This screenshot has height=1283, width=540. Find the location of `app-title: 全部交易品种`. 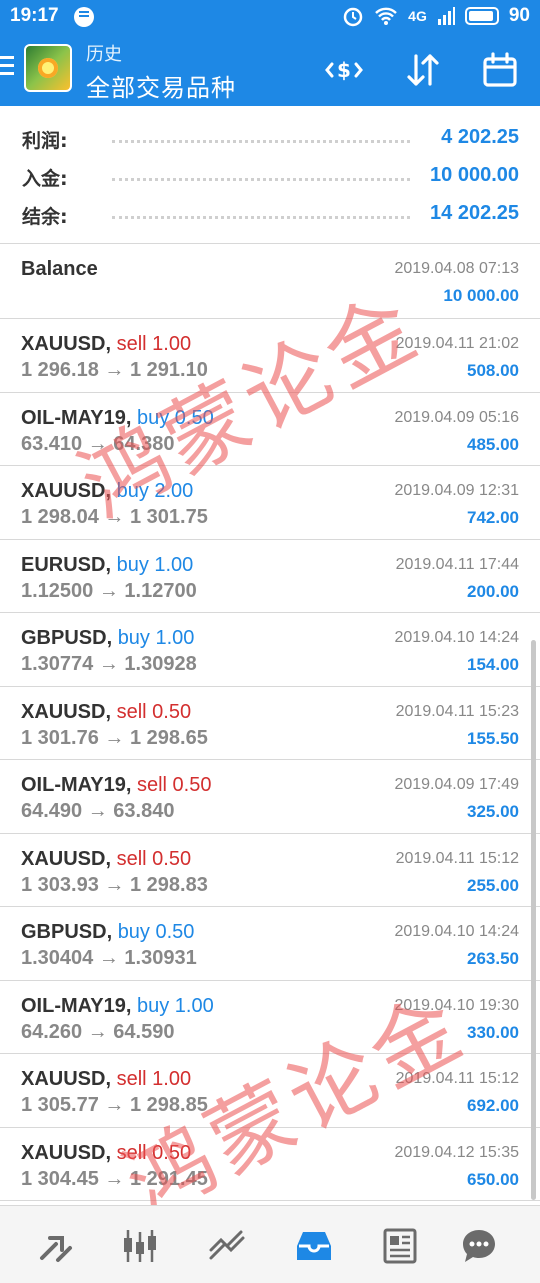

app-title: 全部交易品种 is located at coordinates (161, 85).